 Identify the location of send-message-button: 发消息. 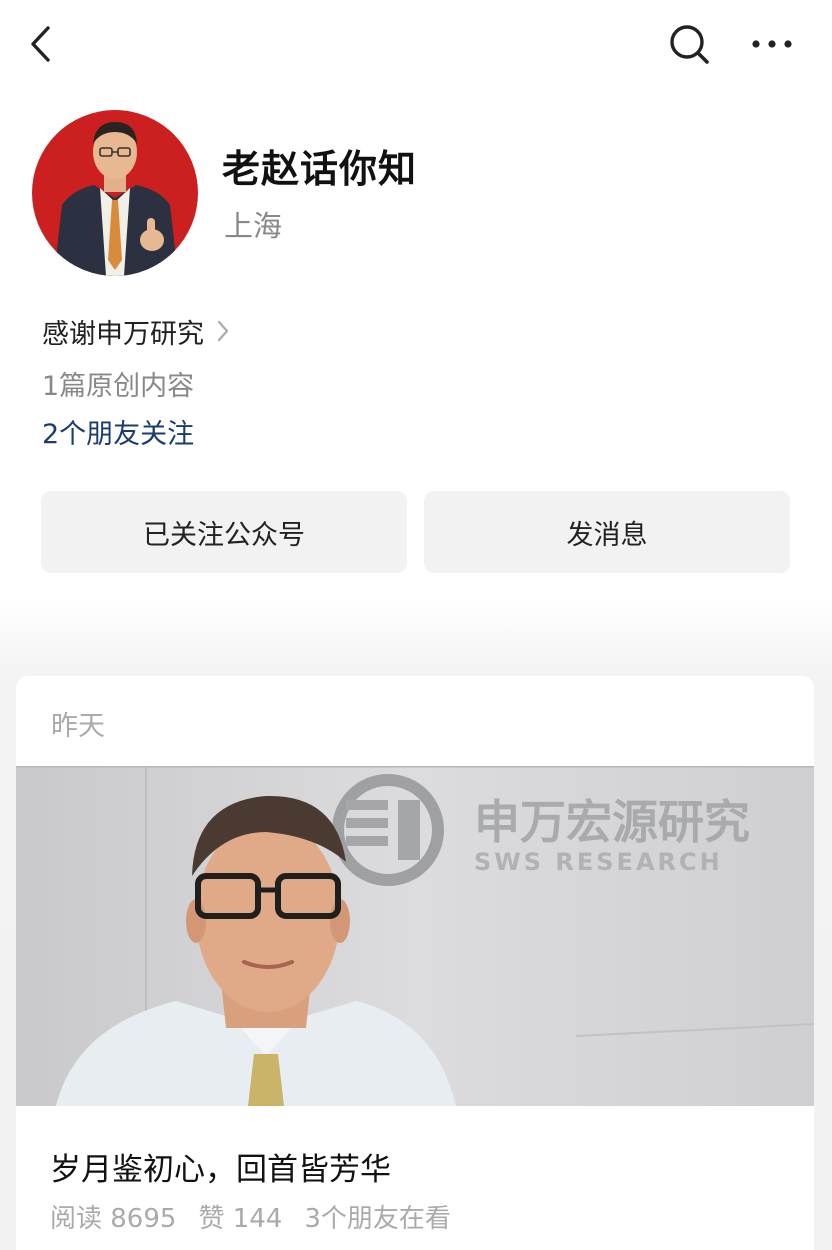
(607, 532).